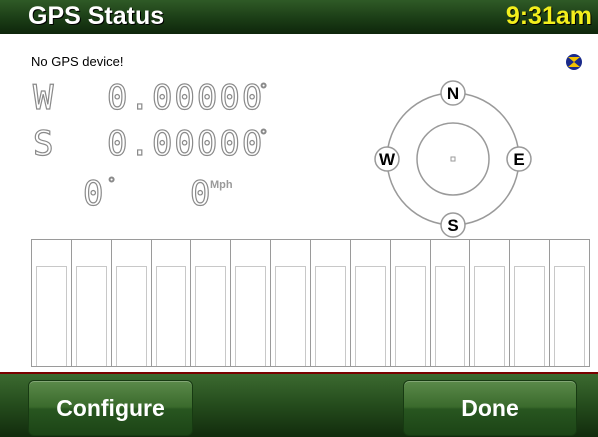  Describe the element at coordinates (453, 159) in the screenshot. I see `compass: N E S W` at that location.